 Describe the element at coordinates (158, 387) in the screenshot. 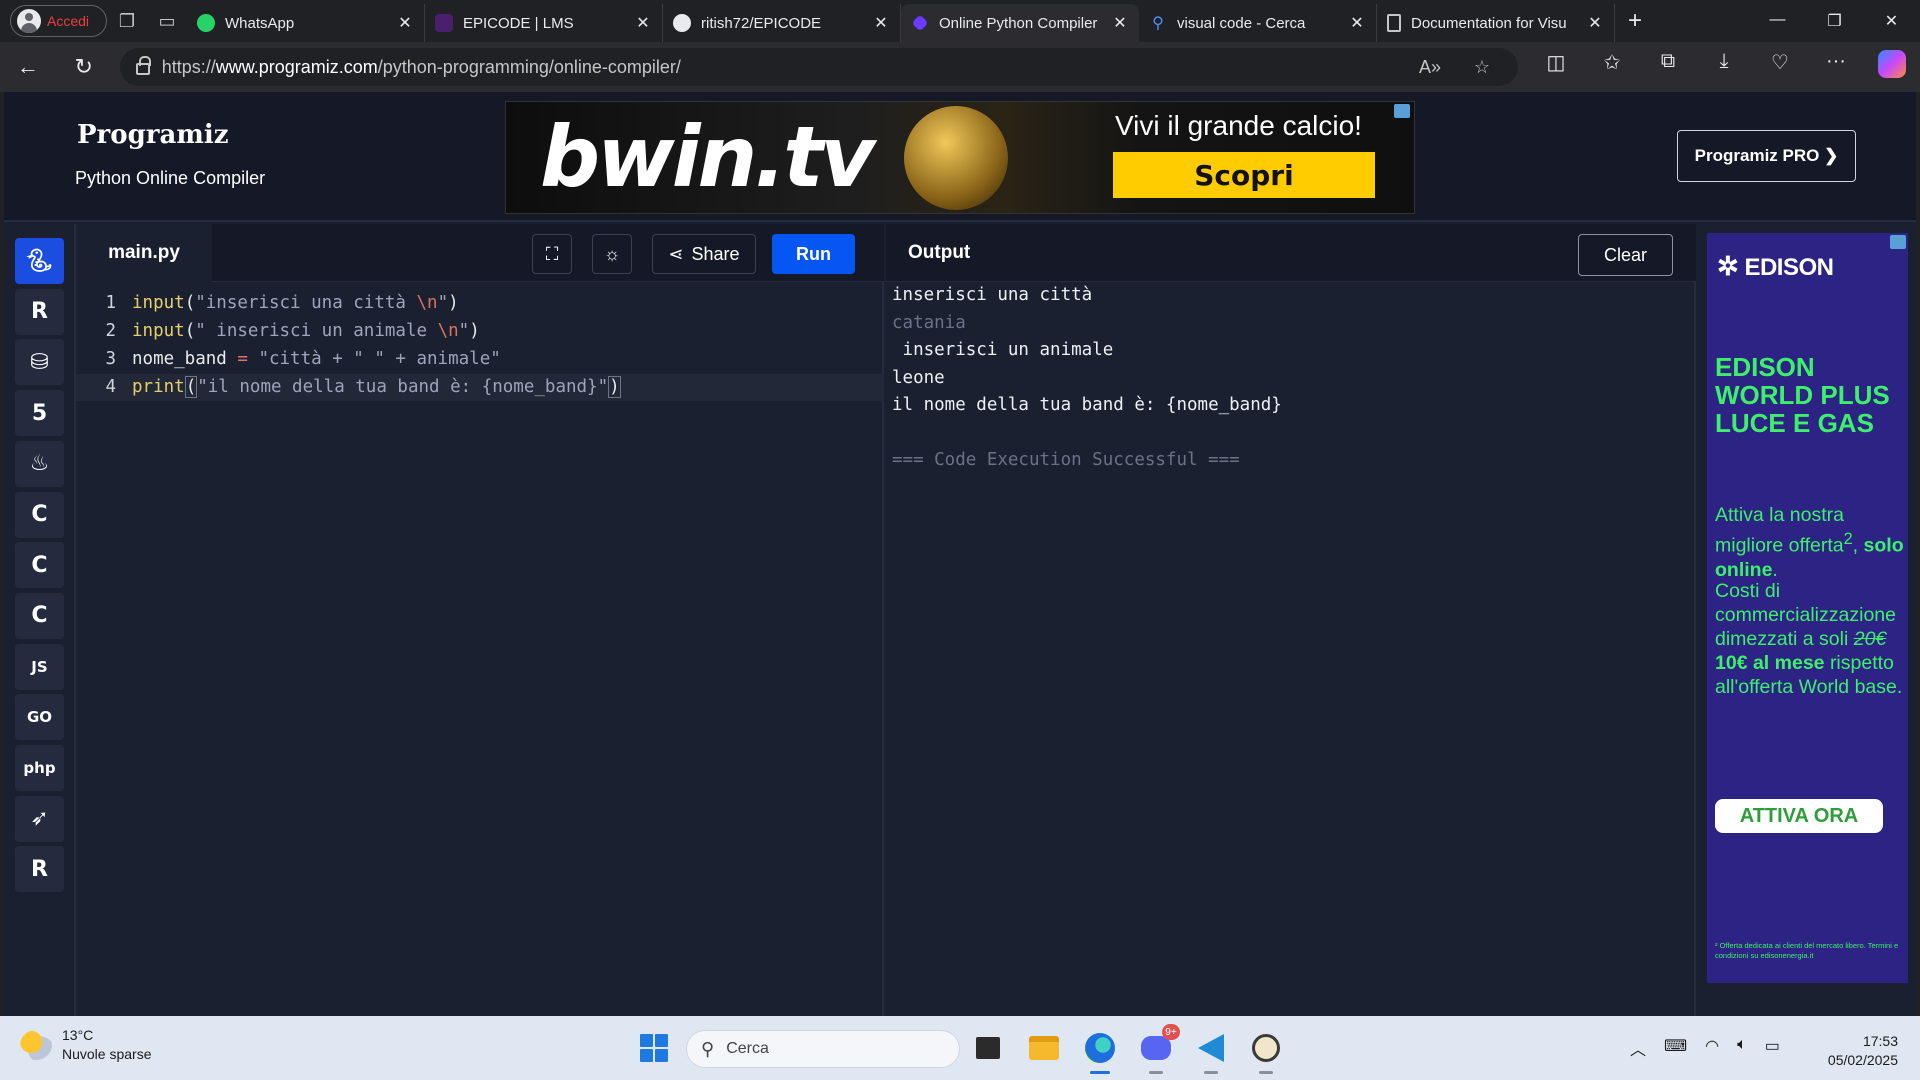

I see `code-token: print` at that location.